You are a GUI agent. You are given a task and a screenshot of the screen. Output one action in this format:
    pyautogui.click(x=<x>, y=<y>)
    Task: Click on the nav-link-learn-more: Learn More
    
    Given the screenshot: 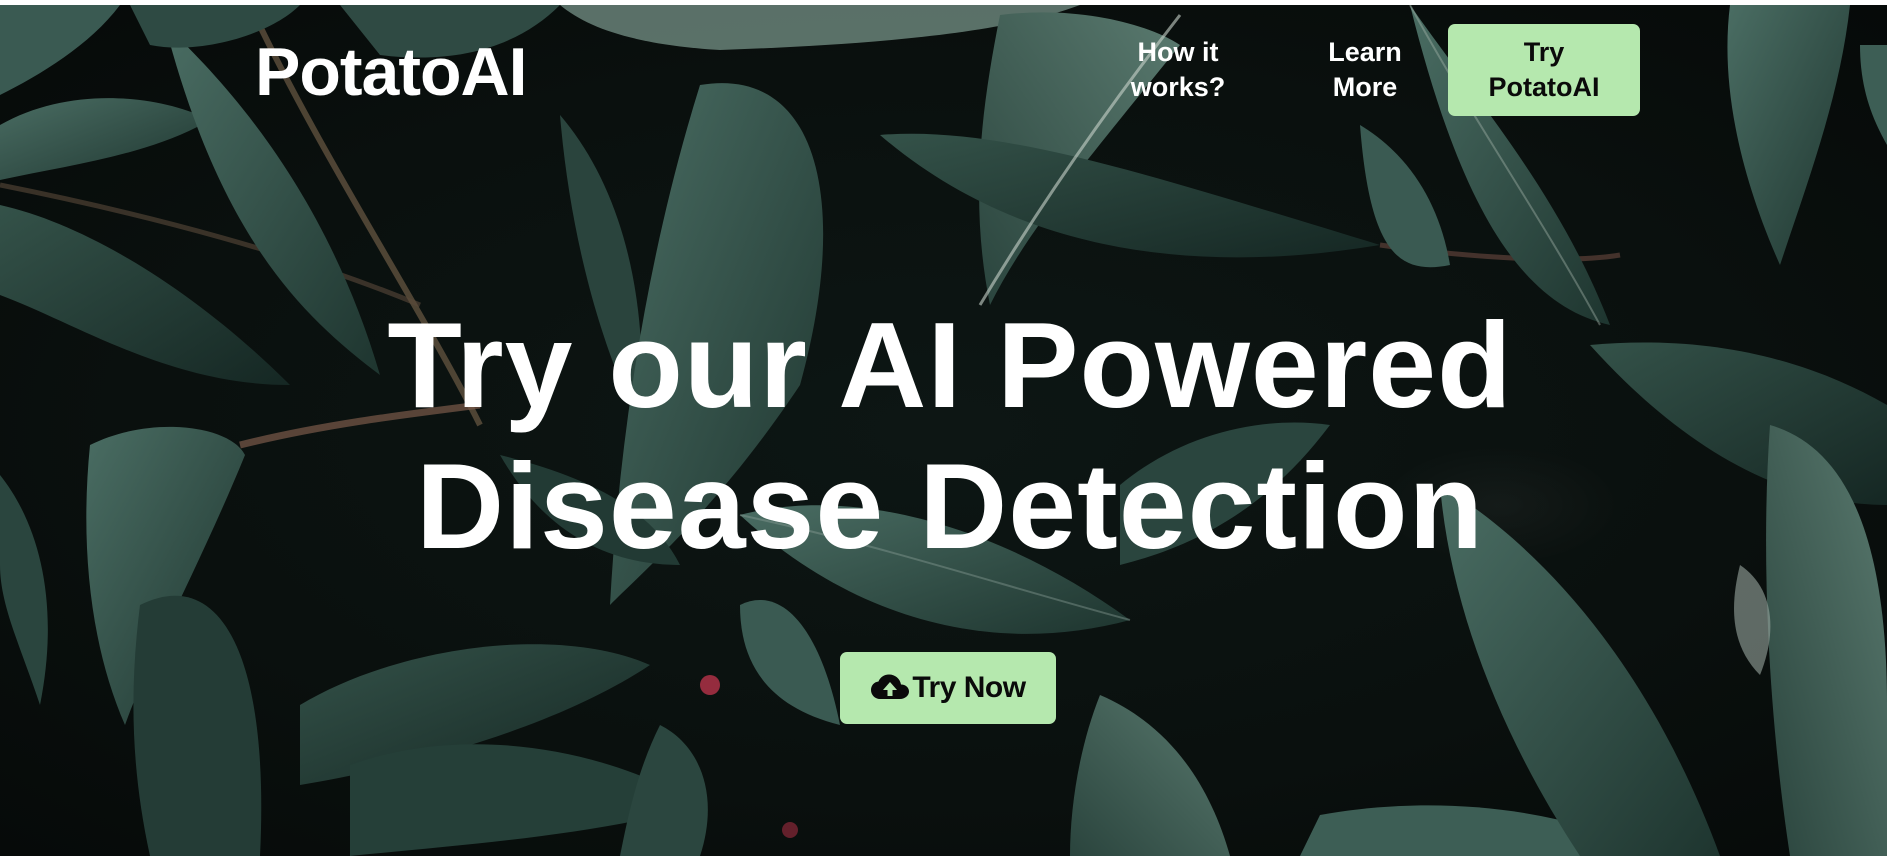 What is the action you would take?
    pyautogui.click(x=1365, y=70)
    